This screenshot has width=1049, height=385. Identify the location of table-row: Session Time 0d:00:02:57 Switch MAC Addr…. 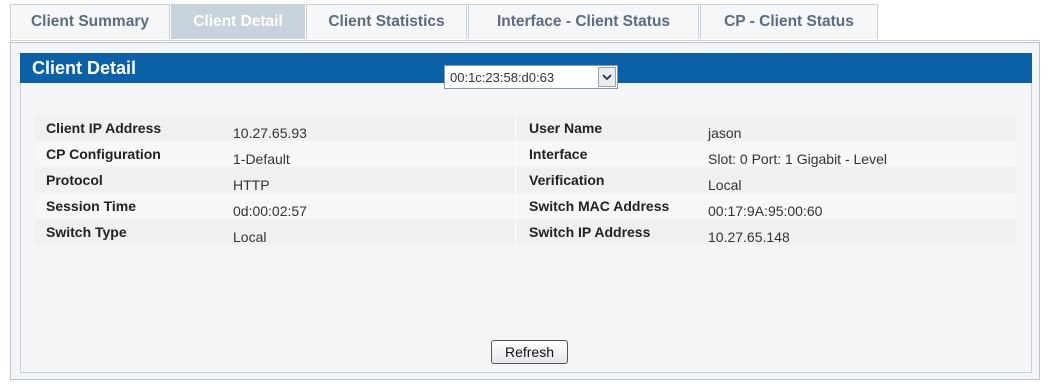
(525, 206).